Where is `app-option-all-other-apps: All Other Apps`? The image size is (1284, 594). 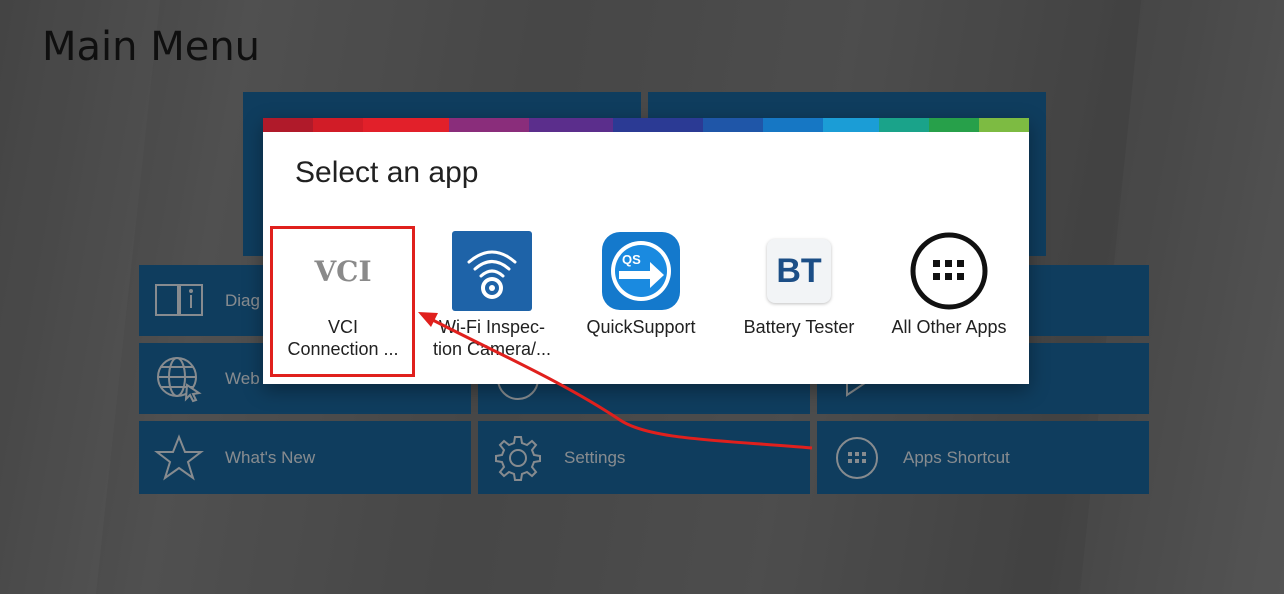
app-option-all-other-apps: All Other Apps is located at coordinates (949, 284).